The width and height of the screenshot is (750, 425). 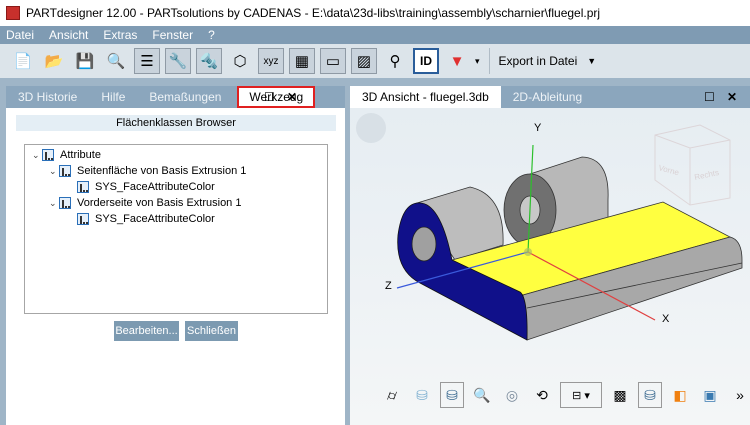 I want to click on browser-title: Flächenklassen Browser, so click(x=176, y=123).